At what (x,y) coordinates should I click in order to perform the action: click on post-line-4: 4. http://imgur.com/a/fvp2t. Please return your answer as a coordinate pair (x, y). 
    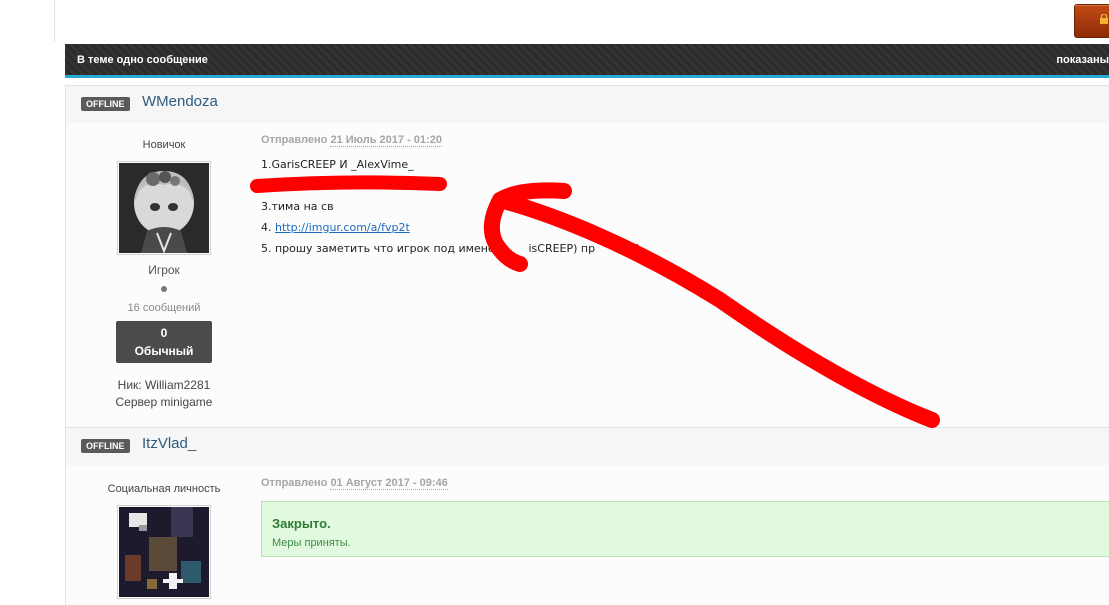
    Looking at the image, I should click on (450, 231).